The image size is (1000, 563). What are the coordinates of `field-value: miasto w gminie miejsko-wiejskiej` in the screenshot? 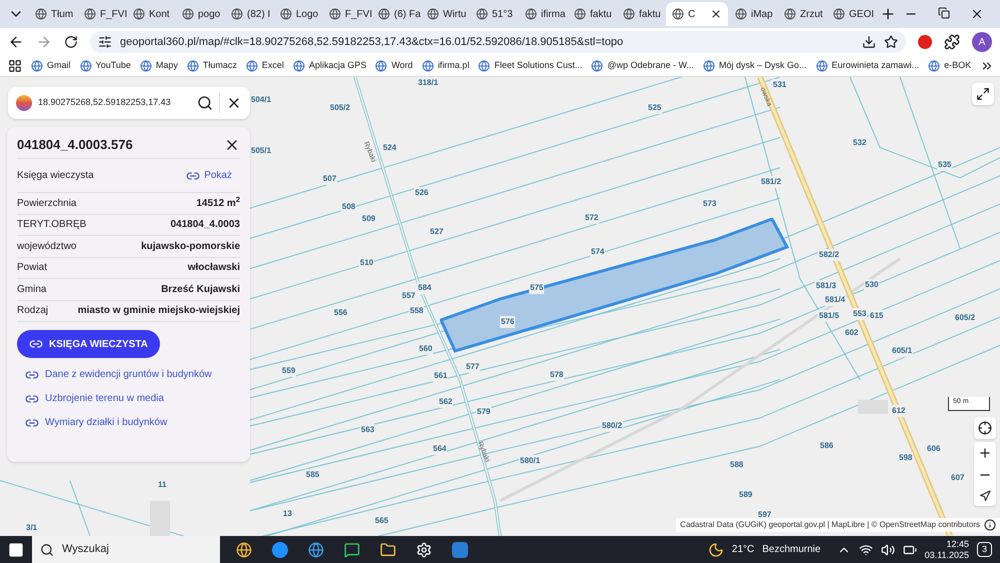 It's located at (159, 311).